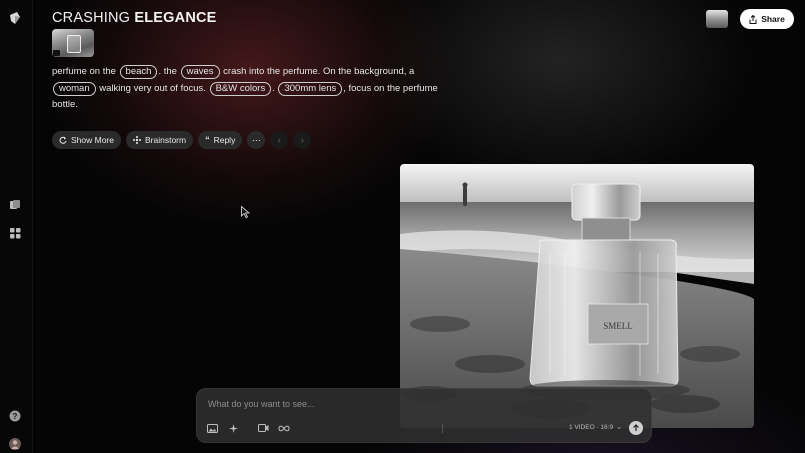  I want to click on chip-bw-colors: B&W colors, so click(240, 88).